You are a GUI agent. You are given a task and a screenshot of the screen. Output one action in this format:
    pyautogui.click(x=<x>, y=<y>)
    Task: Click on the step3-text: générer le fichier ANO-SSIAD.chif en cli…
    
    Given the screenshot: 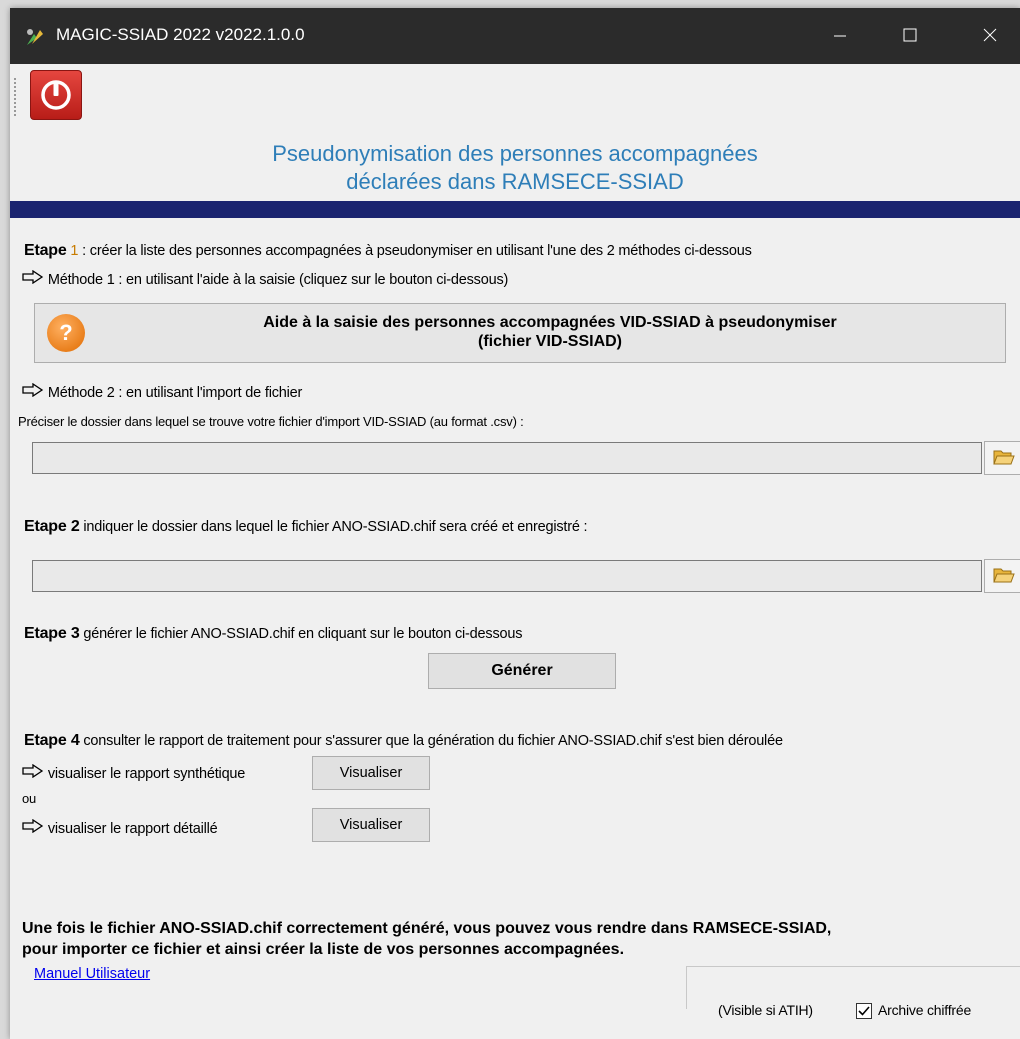 What is the action you would take?
    pyautogui.click(x=301, y=634)
    